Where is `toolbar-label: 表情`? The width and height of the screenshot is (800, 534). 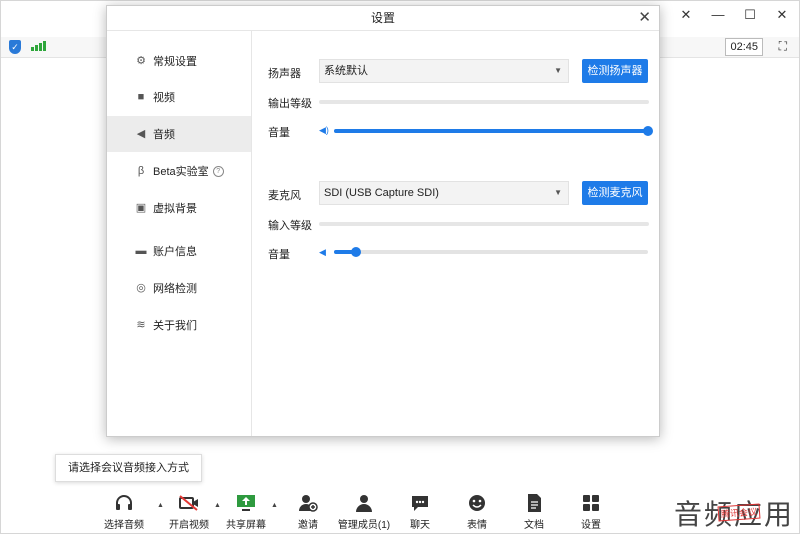
toolbar-label: 表情 is located at coordinates (477, 525).